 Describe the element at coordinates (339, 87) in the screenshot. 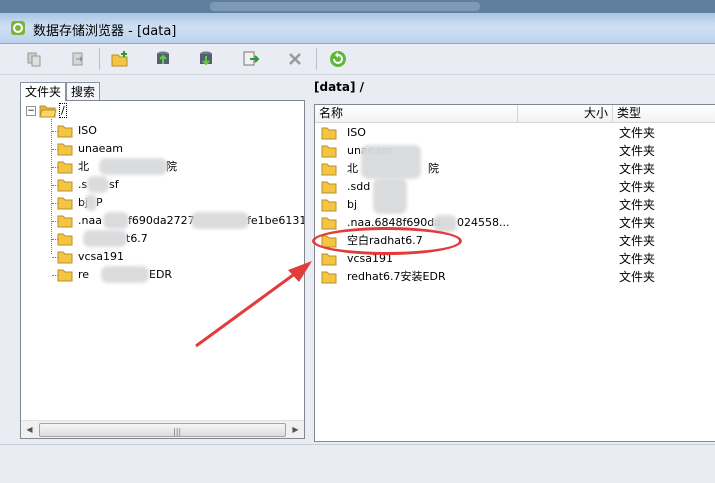

I see `current-path: [data] /` at that location.